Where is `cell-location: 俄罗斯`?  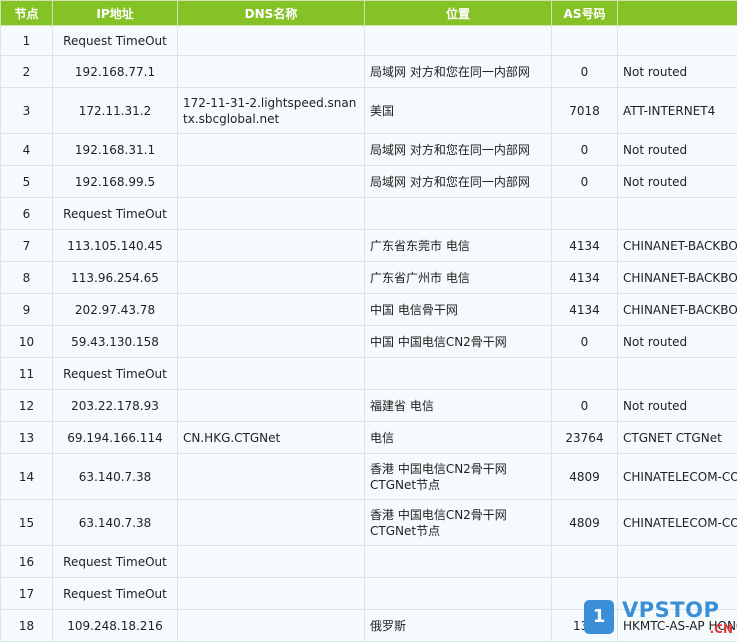 cell-location: 俄罗斯 is located at coordinates (458, 625).